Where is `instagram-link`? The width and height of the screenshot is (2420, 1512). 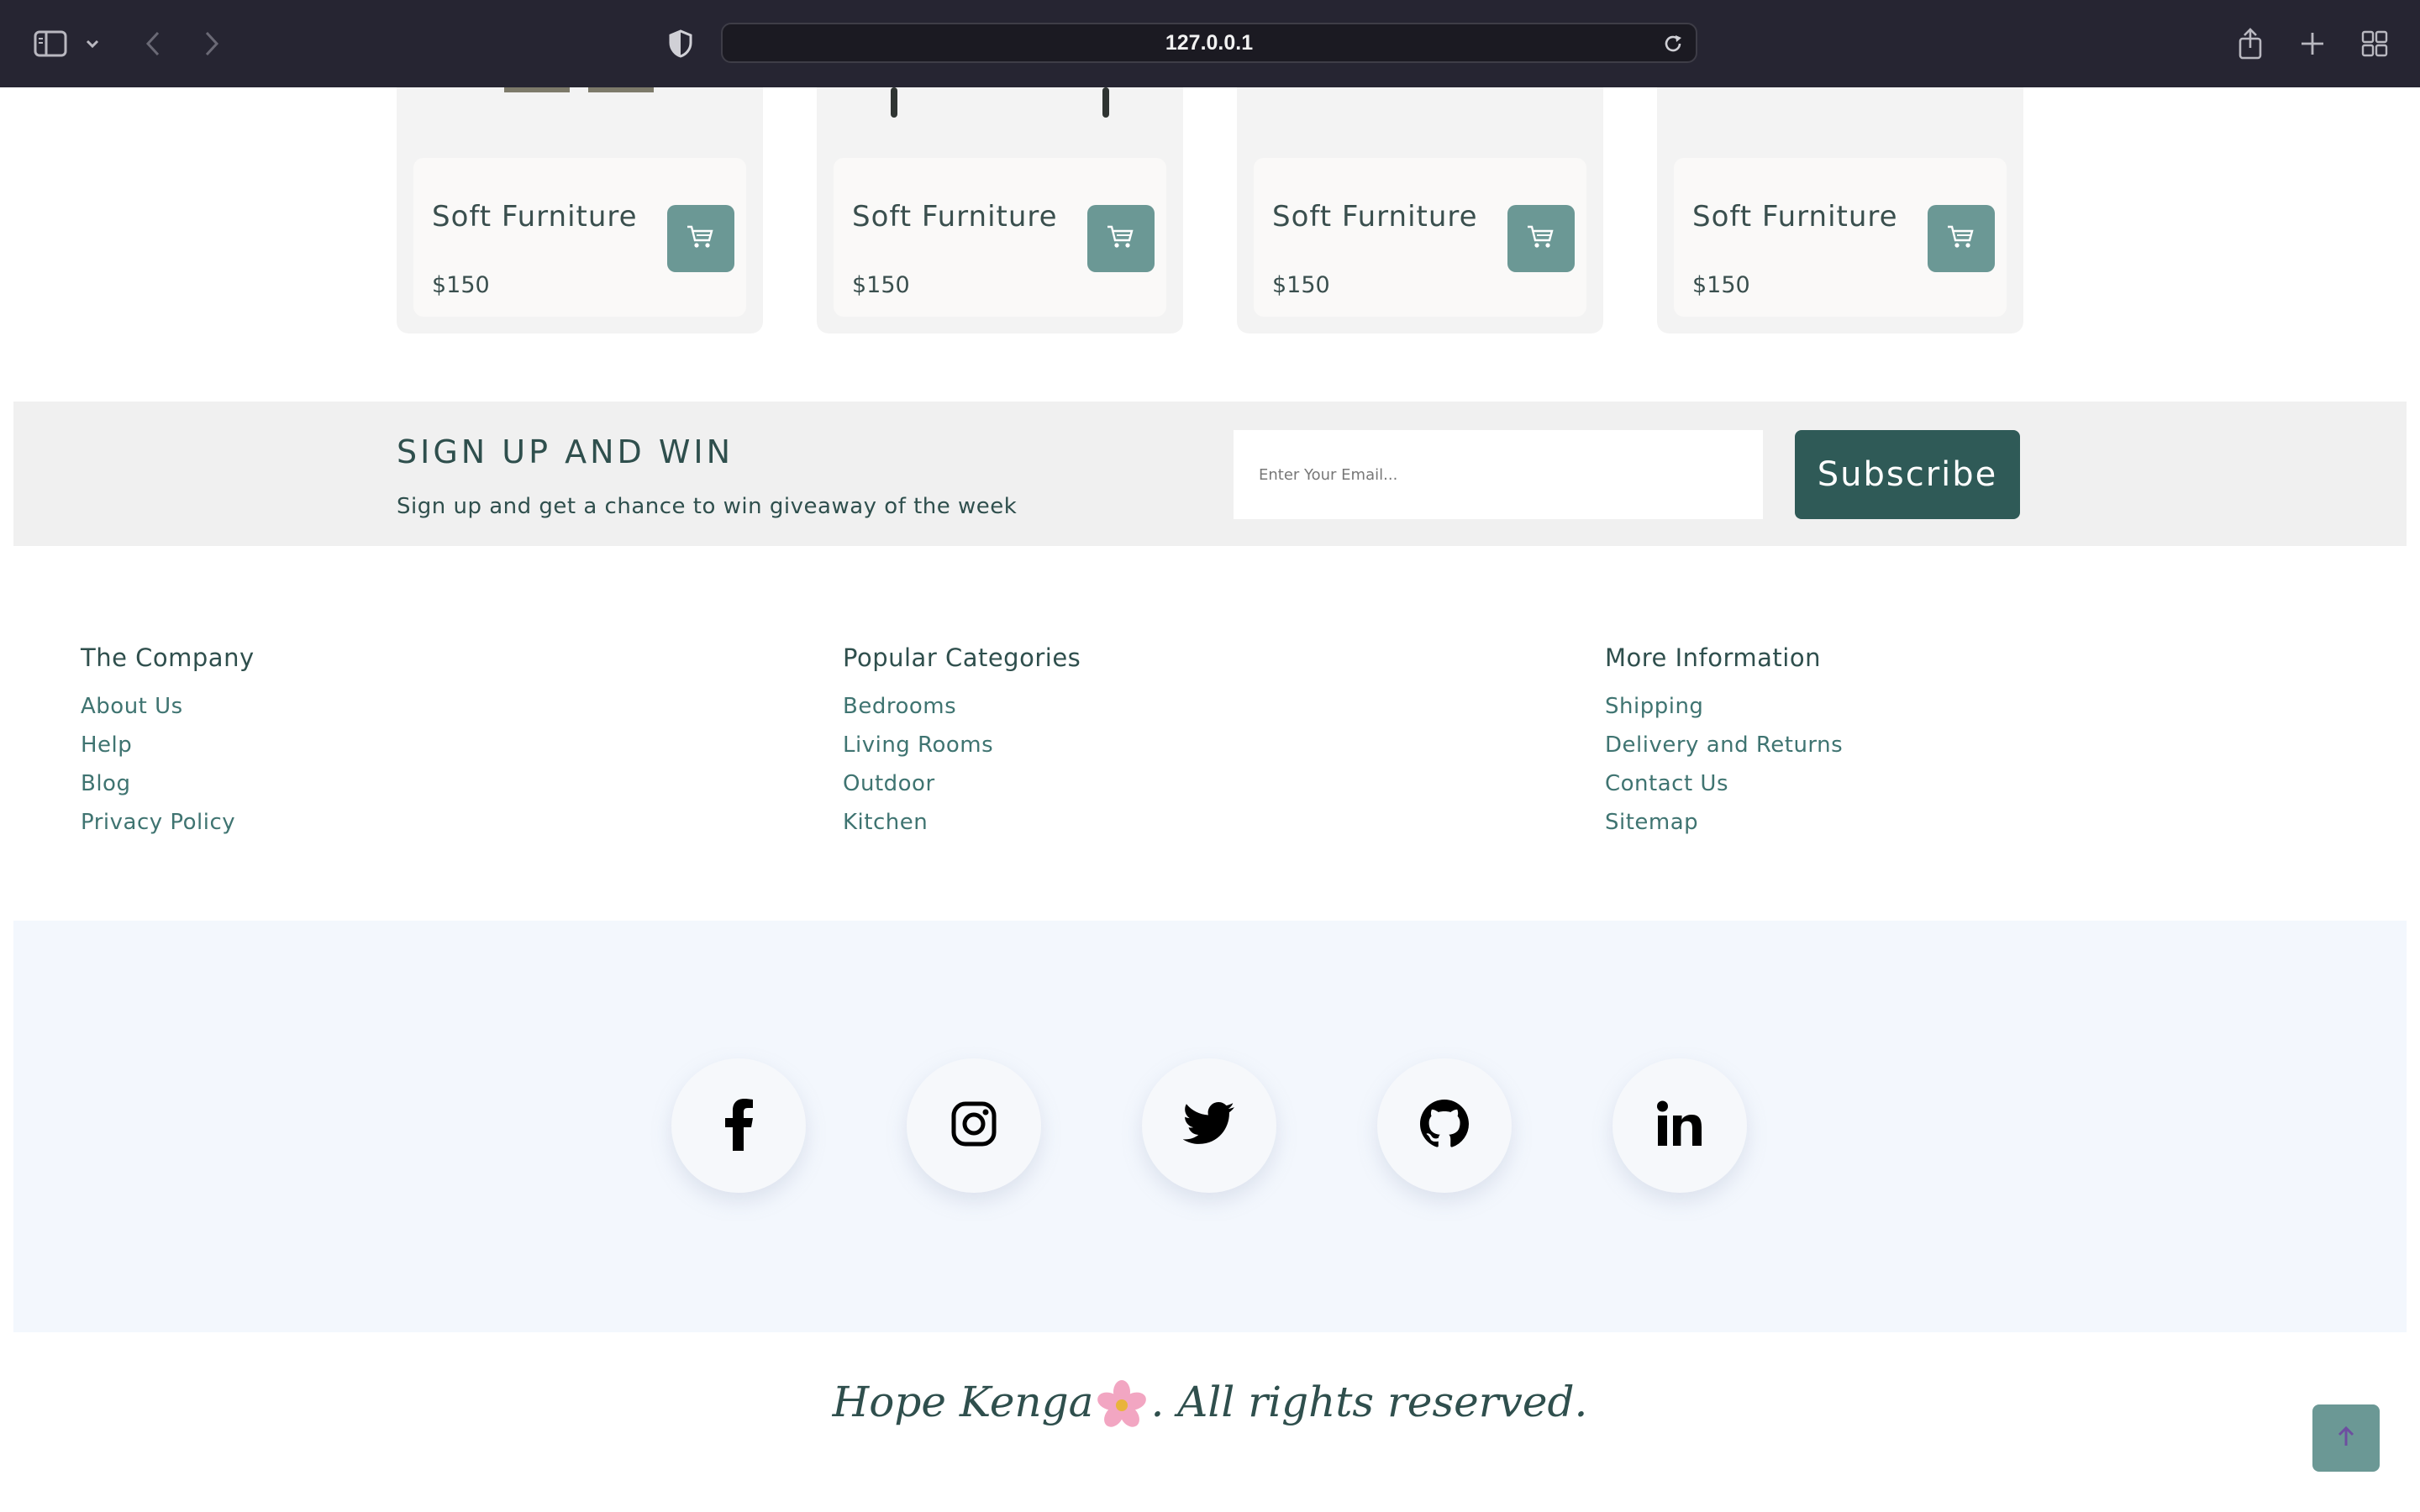
instagram-link is located at coordinates (974, 1125).